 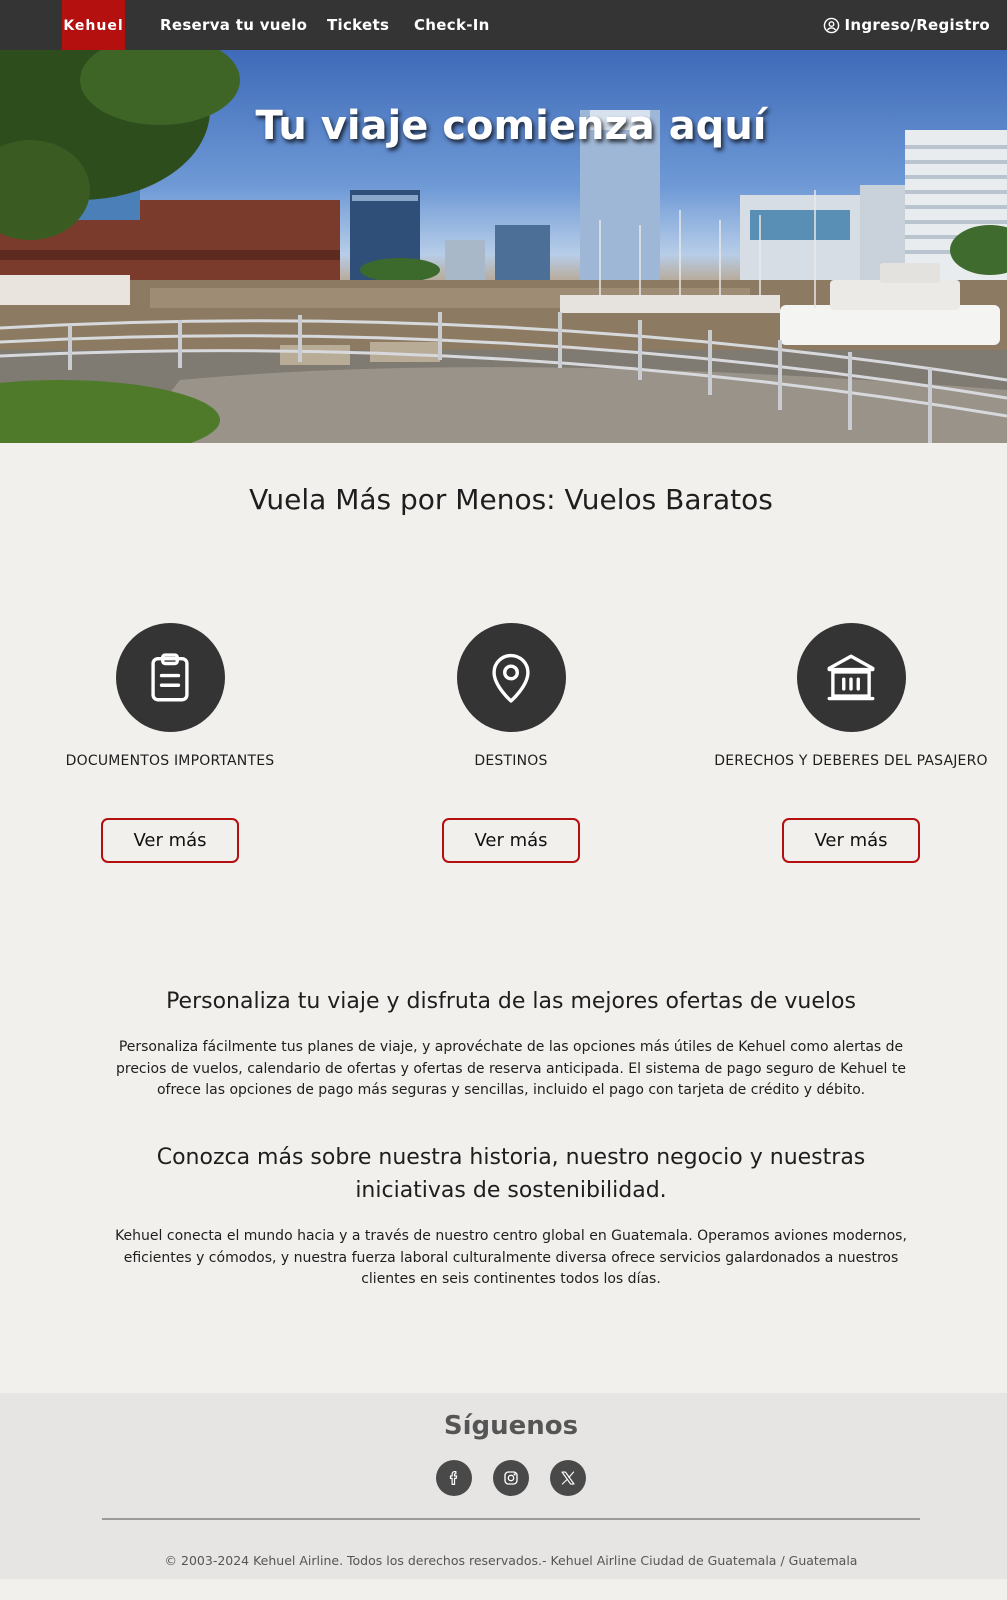 I want to click on feature-label: DESTINOS, so click(x=511, y=761).